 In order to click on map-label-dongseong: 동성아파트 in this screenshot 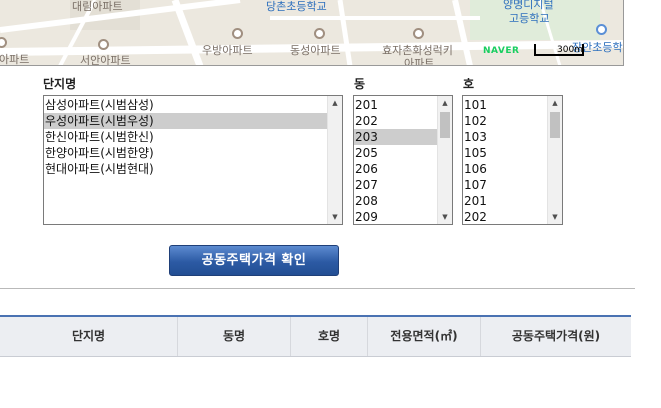, I will do `click(315, 50)`.